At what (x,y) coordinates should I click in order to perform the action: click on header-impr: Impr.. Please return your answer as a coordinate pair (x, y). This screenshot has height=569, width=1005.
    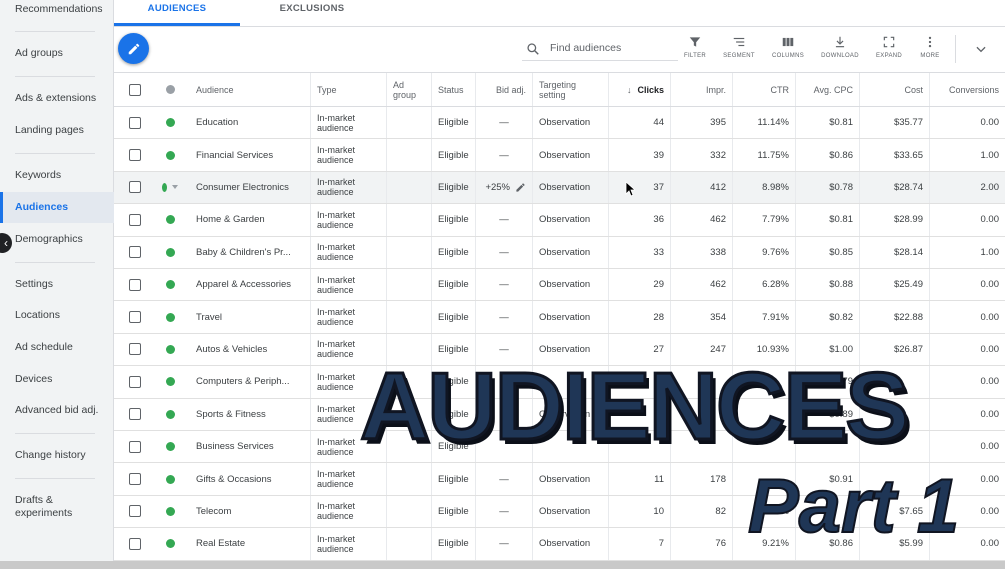
    Looking at the image, I should click on (701, 89).